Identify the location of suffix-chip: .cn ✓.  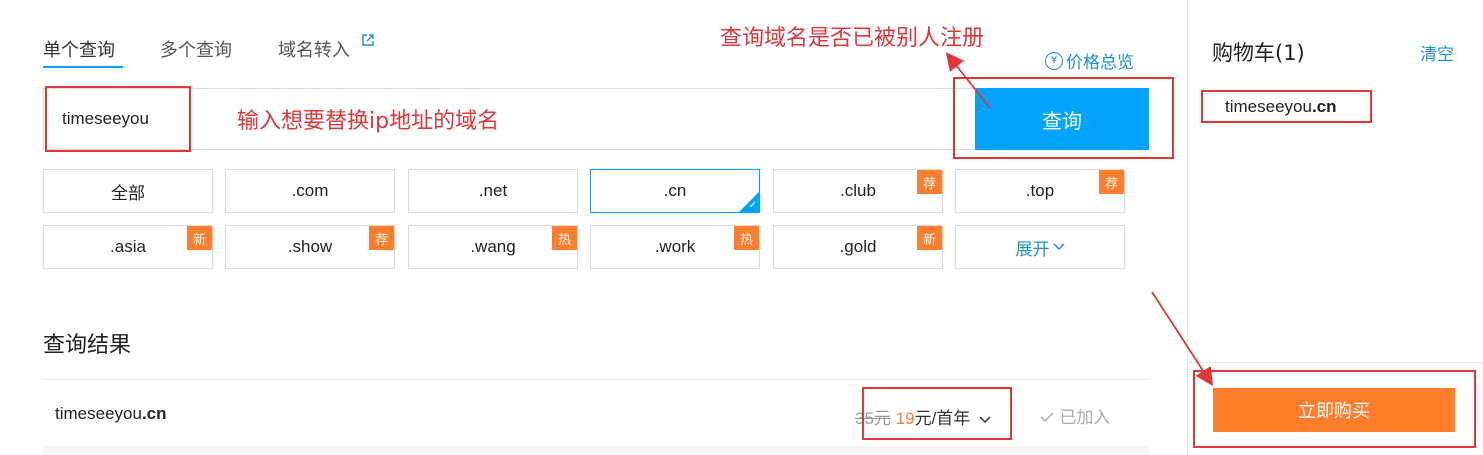
(675, 191).